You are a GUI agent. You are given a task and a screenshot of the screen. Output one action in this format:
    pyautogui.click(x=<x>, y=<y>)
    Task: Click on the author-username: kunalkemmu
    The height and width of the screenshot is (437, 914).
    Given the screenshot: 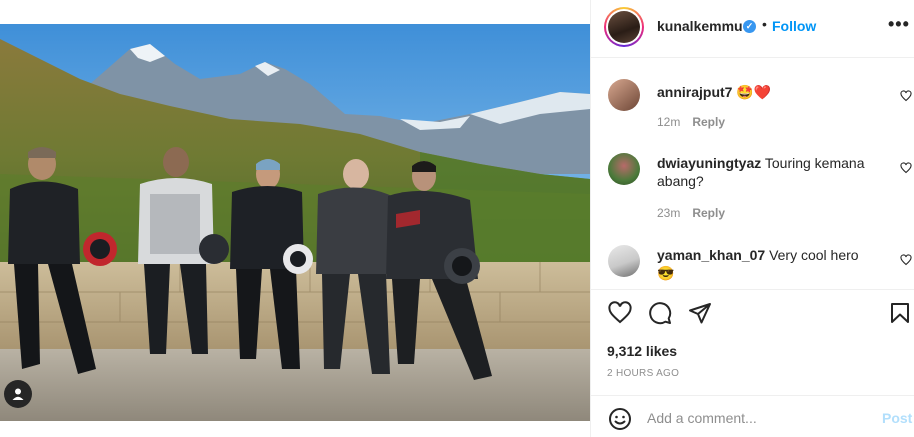 What is the action you would take?
    pyautogui.click(x=700, y=26)
    